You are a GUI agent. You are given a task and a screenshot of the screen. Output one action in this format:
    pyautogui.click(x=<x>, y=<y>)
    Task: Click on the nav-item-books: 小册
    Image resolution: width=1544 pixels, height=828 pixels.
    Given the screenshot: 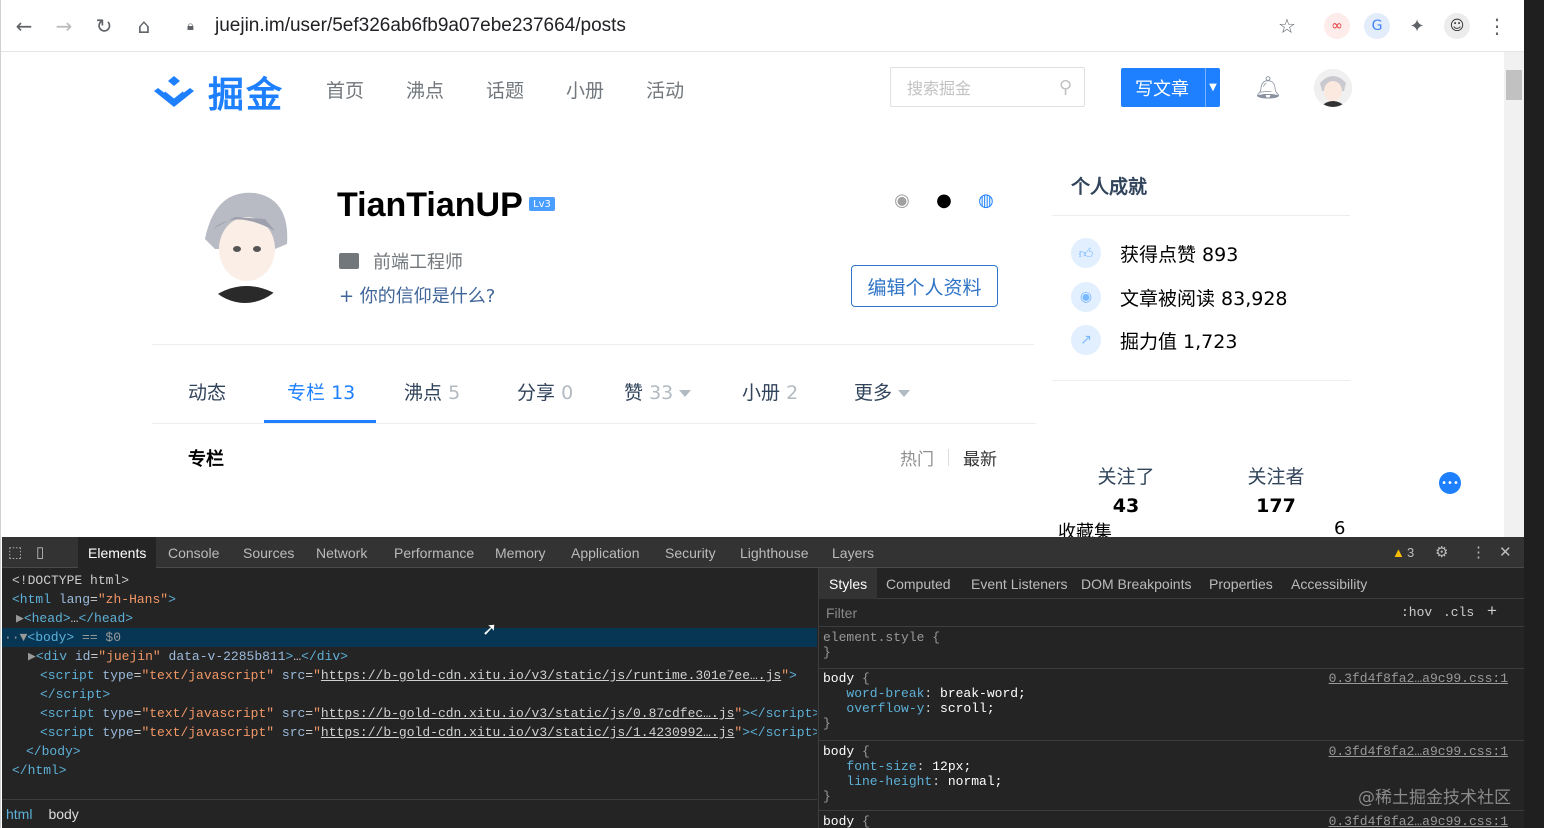 What is the action you would take?
    pyautogui.click(x=585, y=89)
    